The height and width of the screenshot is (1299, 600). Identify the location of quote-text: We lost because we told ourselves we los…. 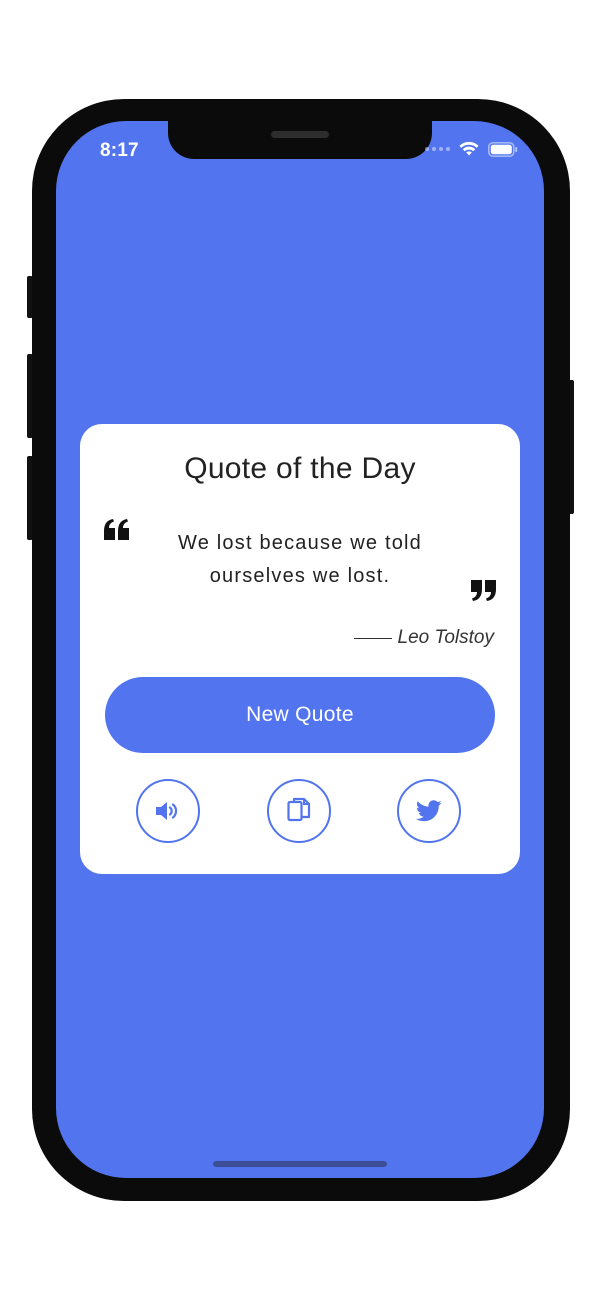
(300, 559).